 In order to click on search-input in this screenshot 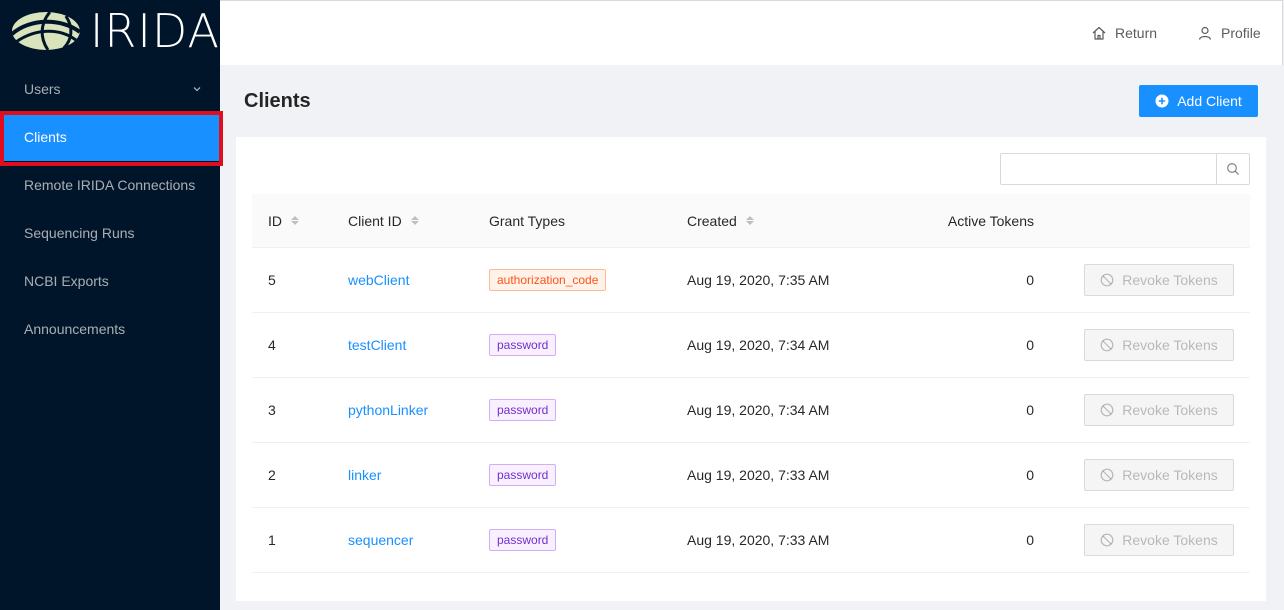, I will do `click(1108, 169)`.